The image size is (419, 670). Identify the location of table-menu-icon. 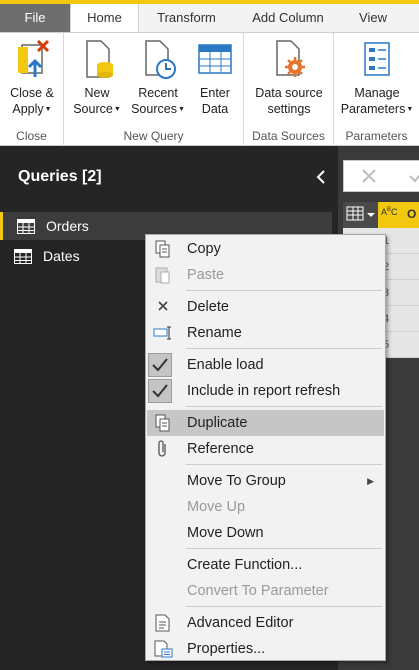
(361, 215).